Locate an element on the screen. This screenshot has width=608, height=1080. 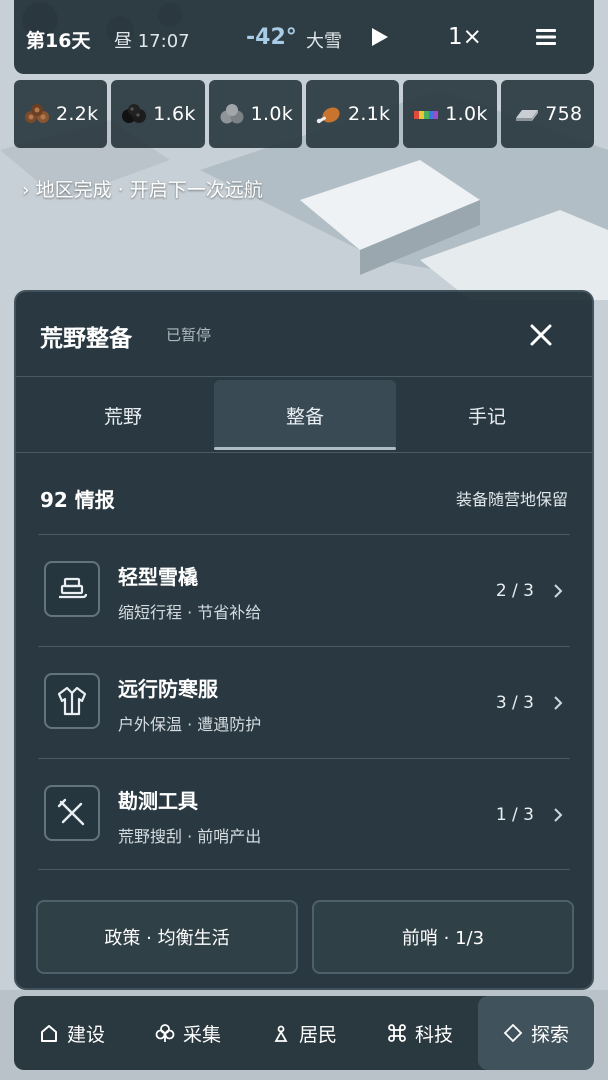
time-of-day: 昼 17:07 is located at coordinates (152, 41).